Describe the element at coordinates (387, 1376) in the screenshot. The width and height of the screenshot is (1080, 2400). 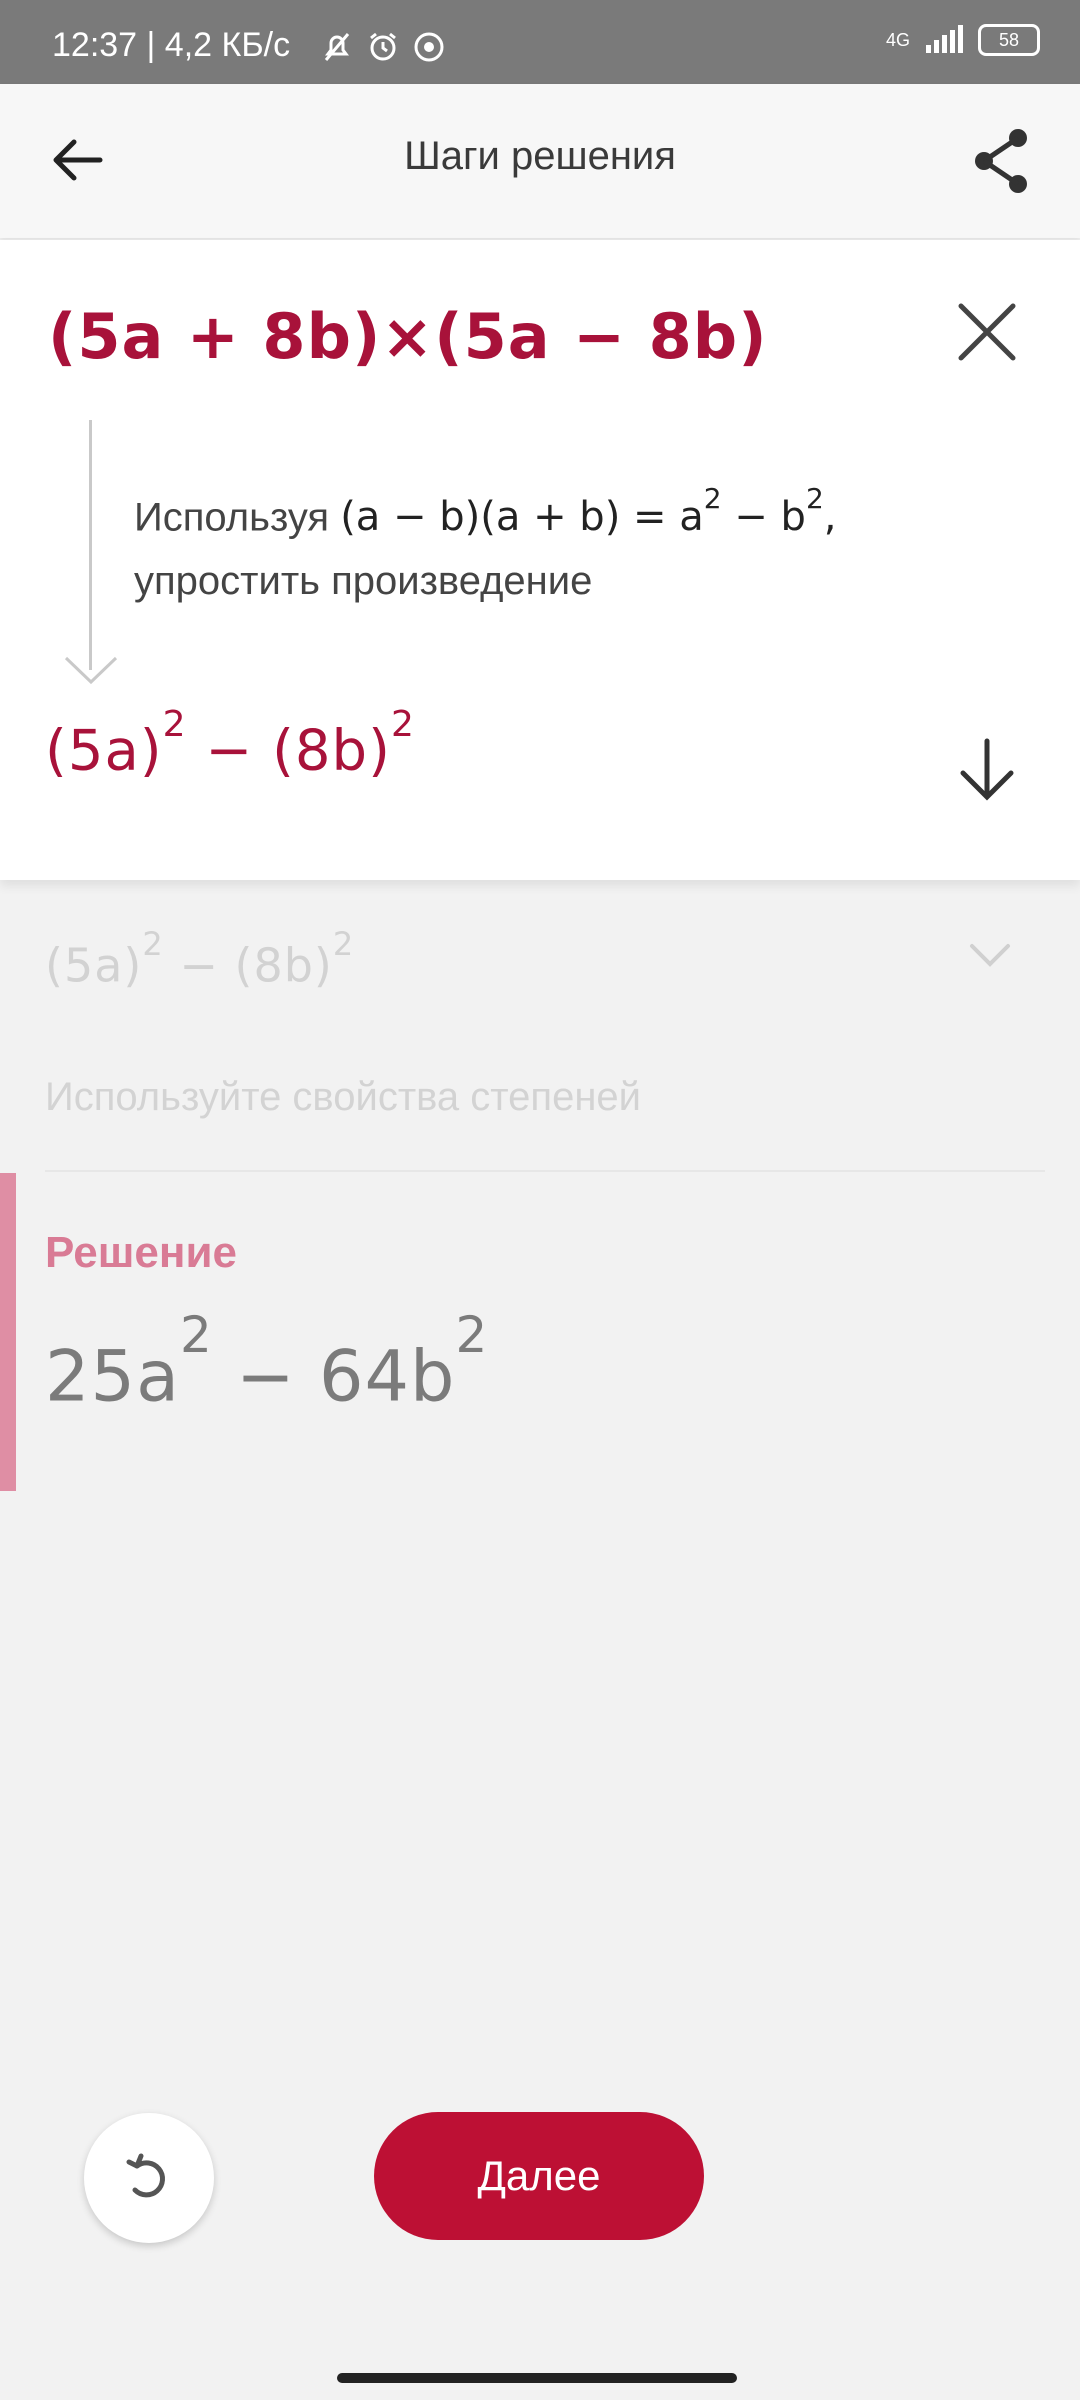
I see `solution-part-2: 64b` at that location.